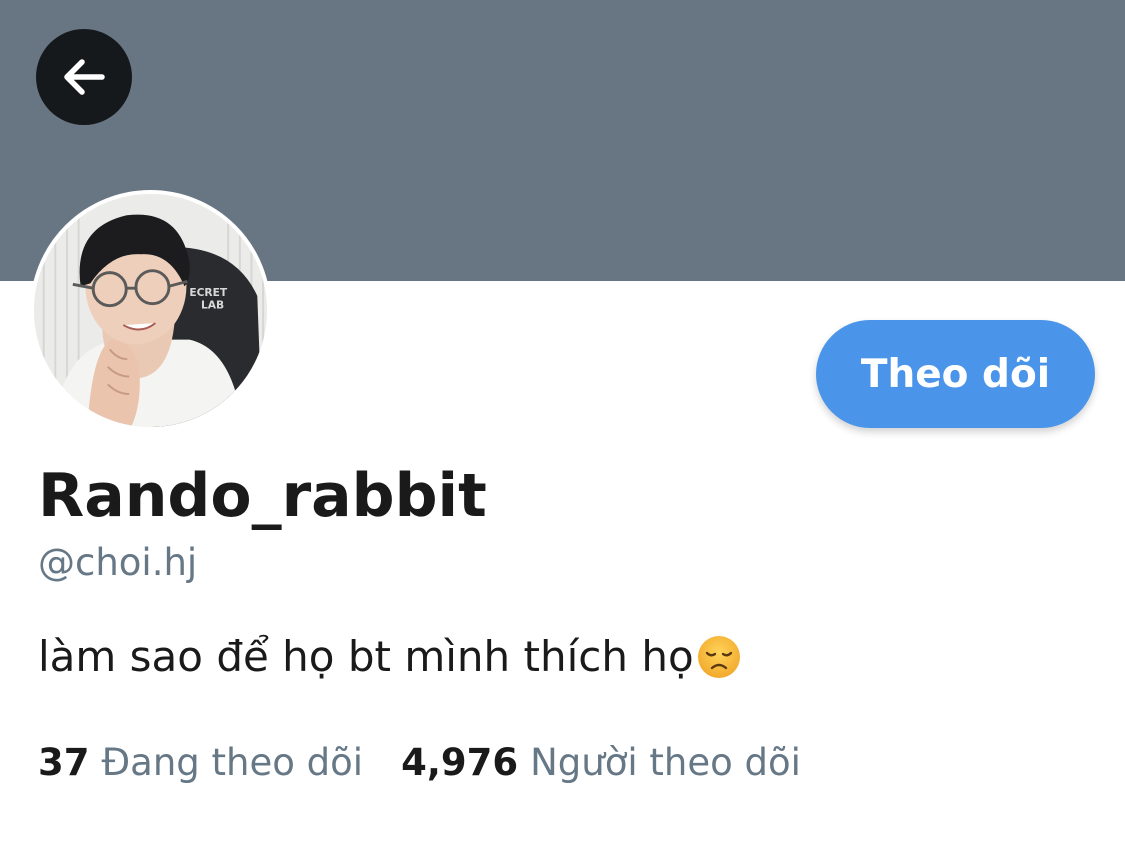 This screenshot has height=865, width=1125. Describe the element at coordinates (208, 292) in the screenshot. I see `svg-text: ECRET` at that location.